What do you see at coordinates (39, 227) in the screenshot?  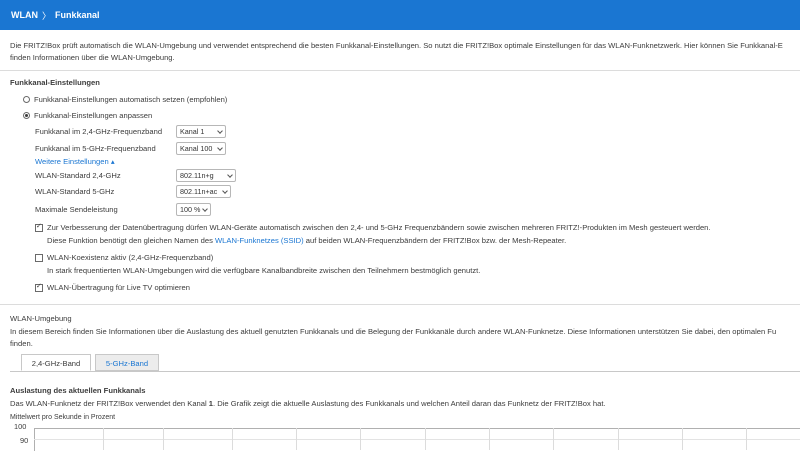 I see `band-steering-checkbox` at bounding box center [39, 227].